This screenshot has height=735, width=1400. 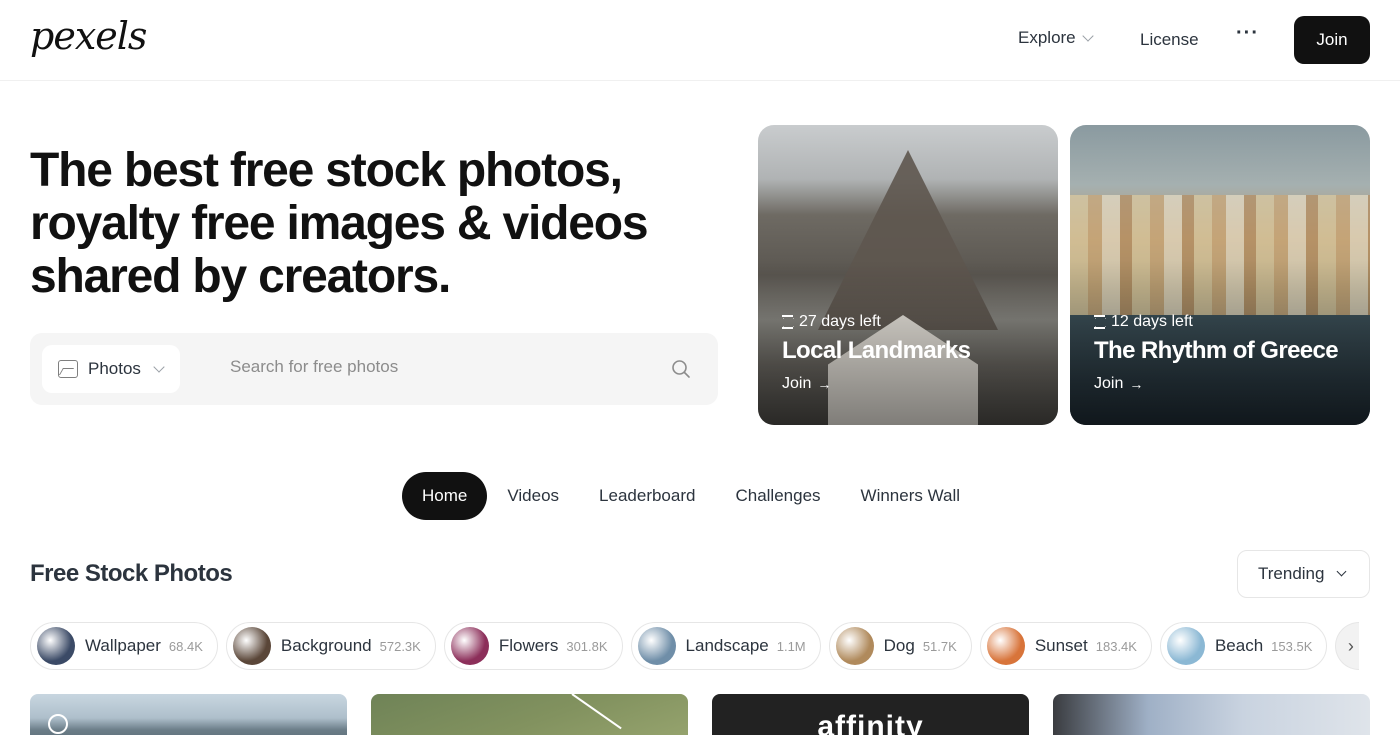 I want to click on category-chip: Landscape 1.1M, so click(x=725, y=646).